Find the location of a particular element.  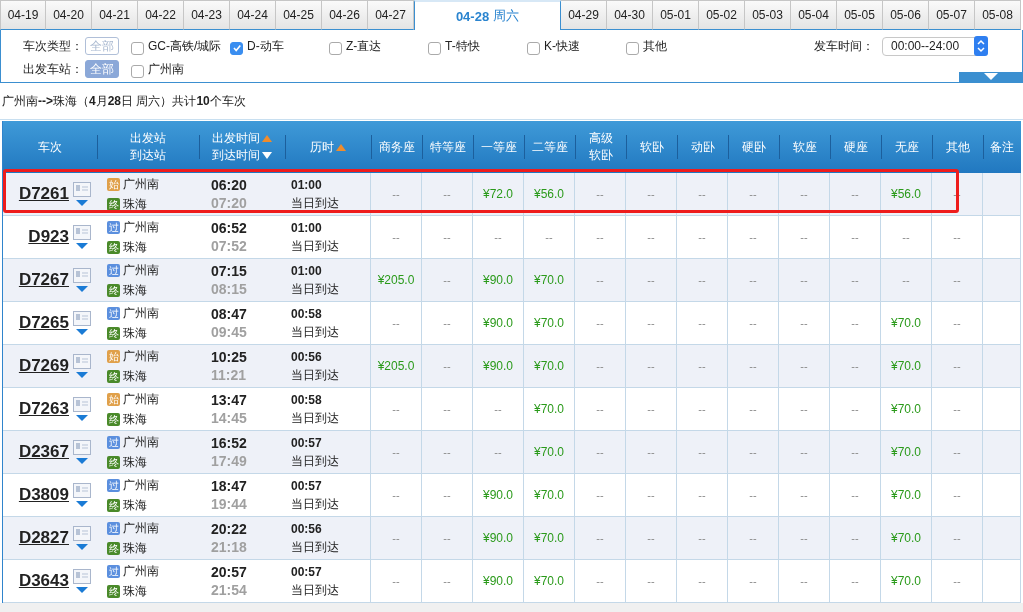

train-number-link: D2827 is located at coordinates (43, 538).